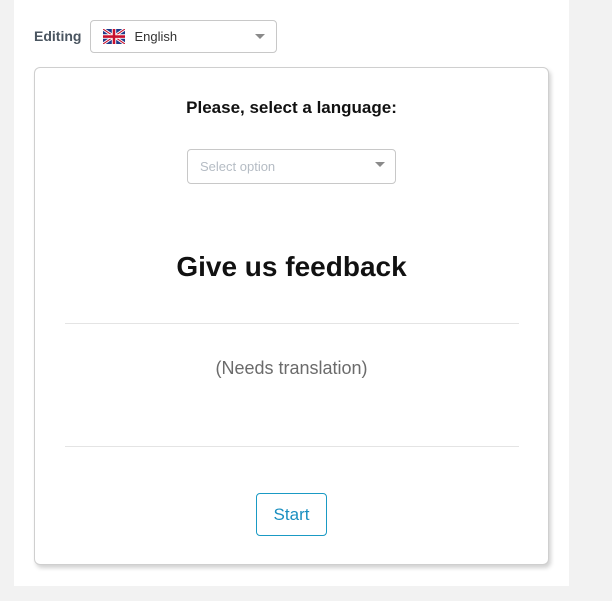 The width and height of the screenshot is (612, 601). I want to click on editing-language-value: English, so click(156, 36).